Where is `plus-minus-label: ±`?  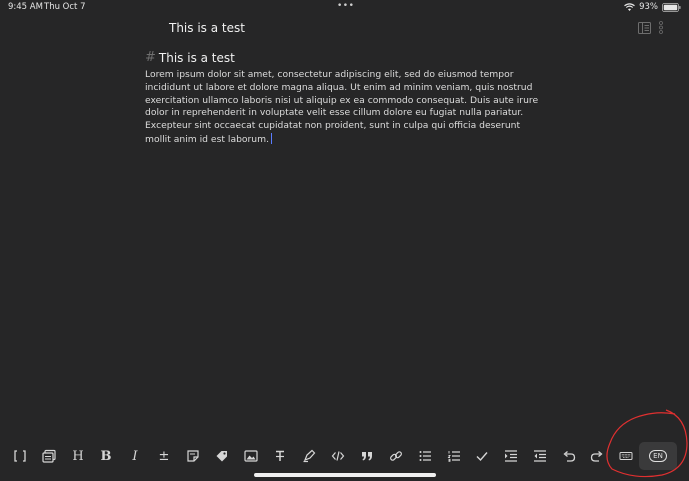 plus-minus-label: ± is located at coordinates (164, 456).